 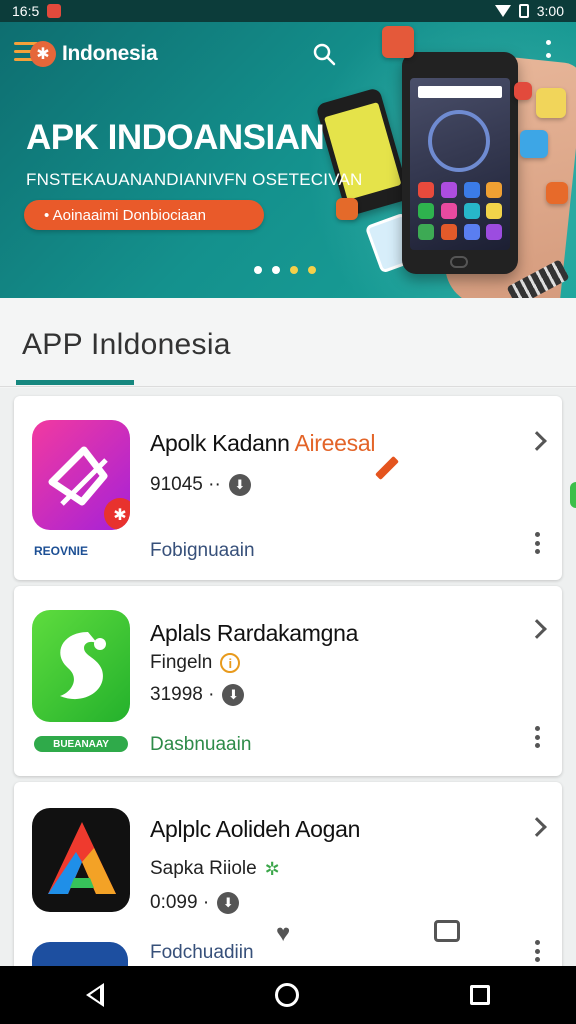 What do you see at coordinates (94, 995) in the screenshot?
I see `back-icon` at bounding box center [94, 995].